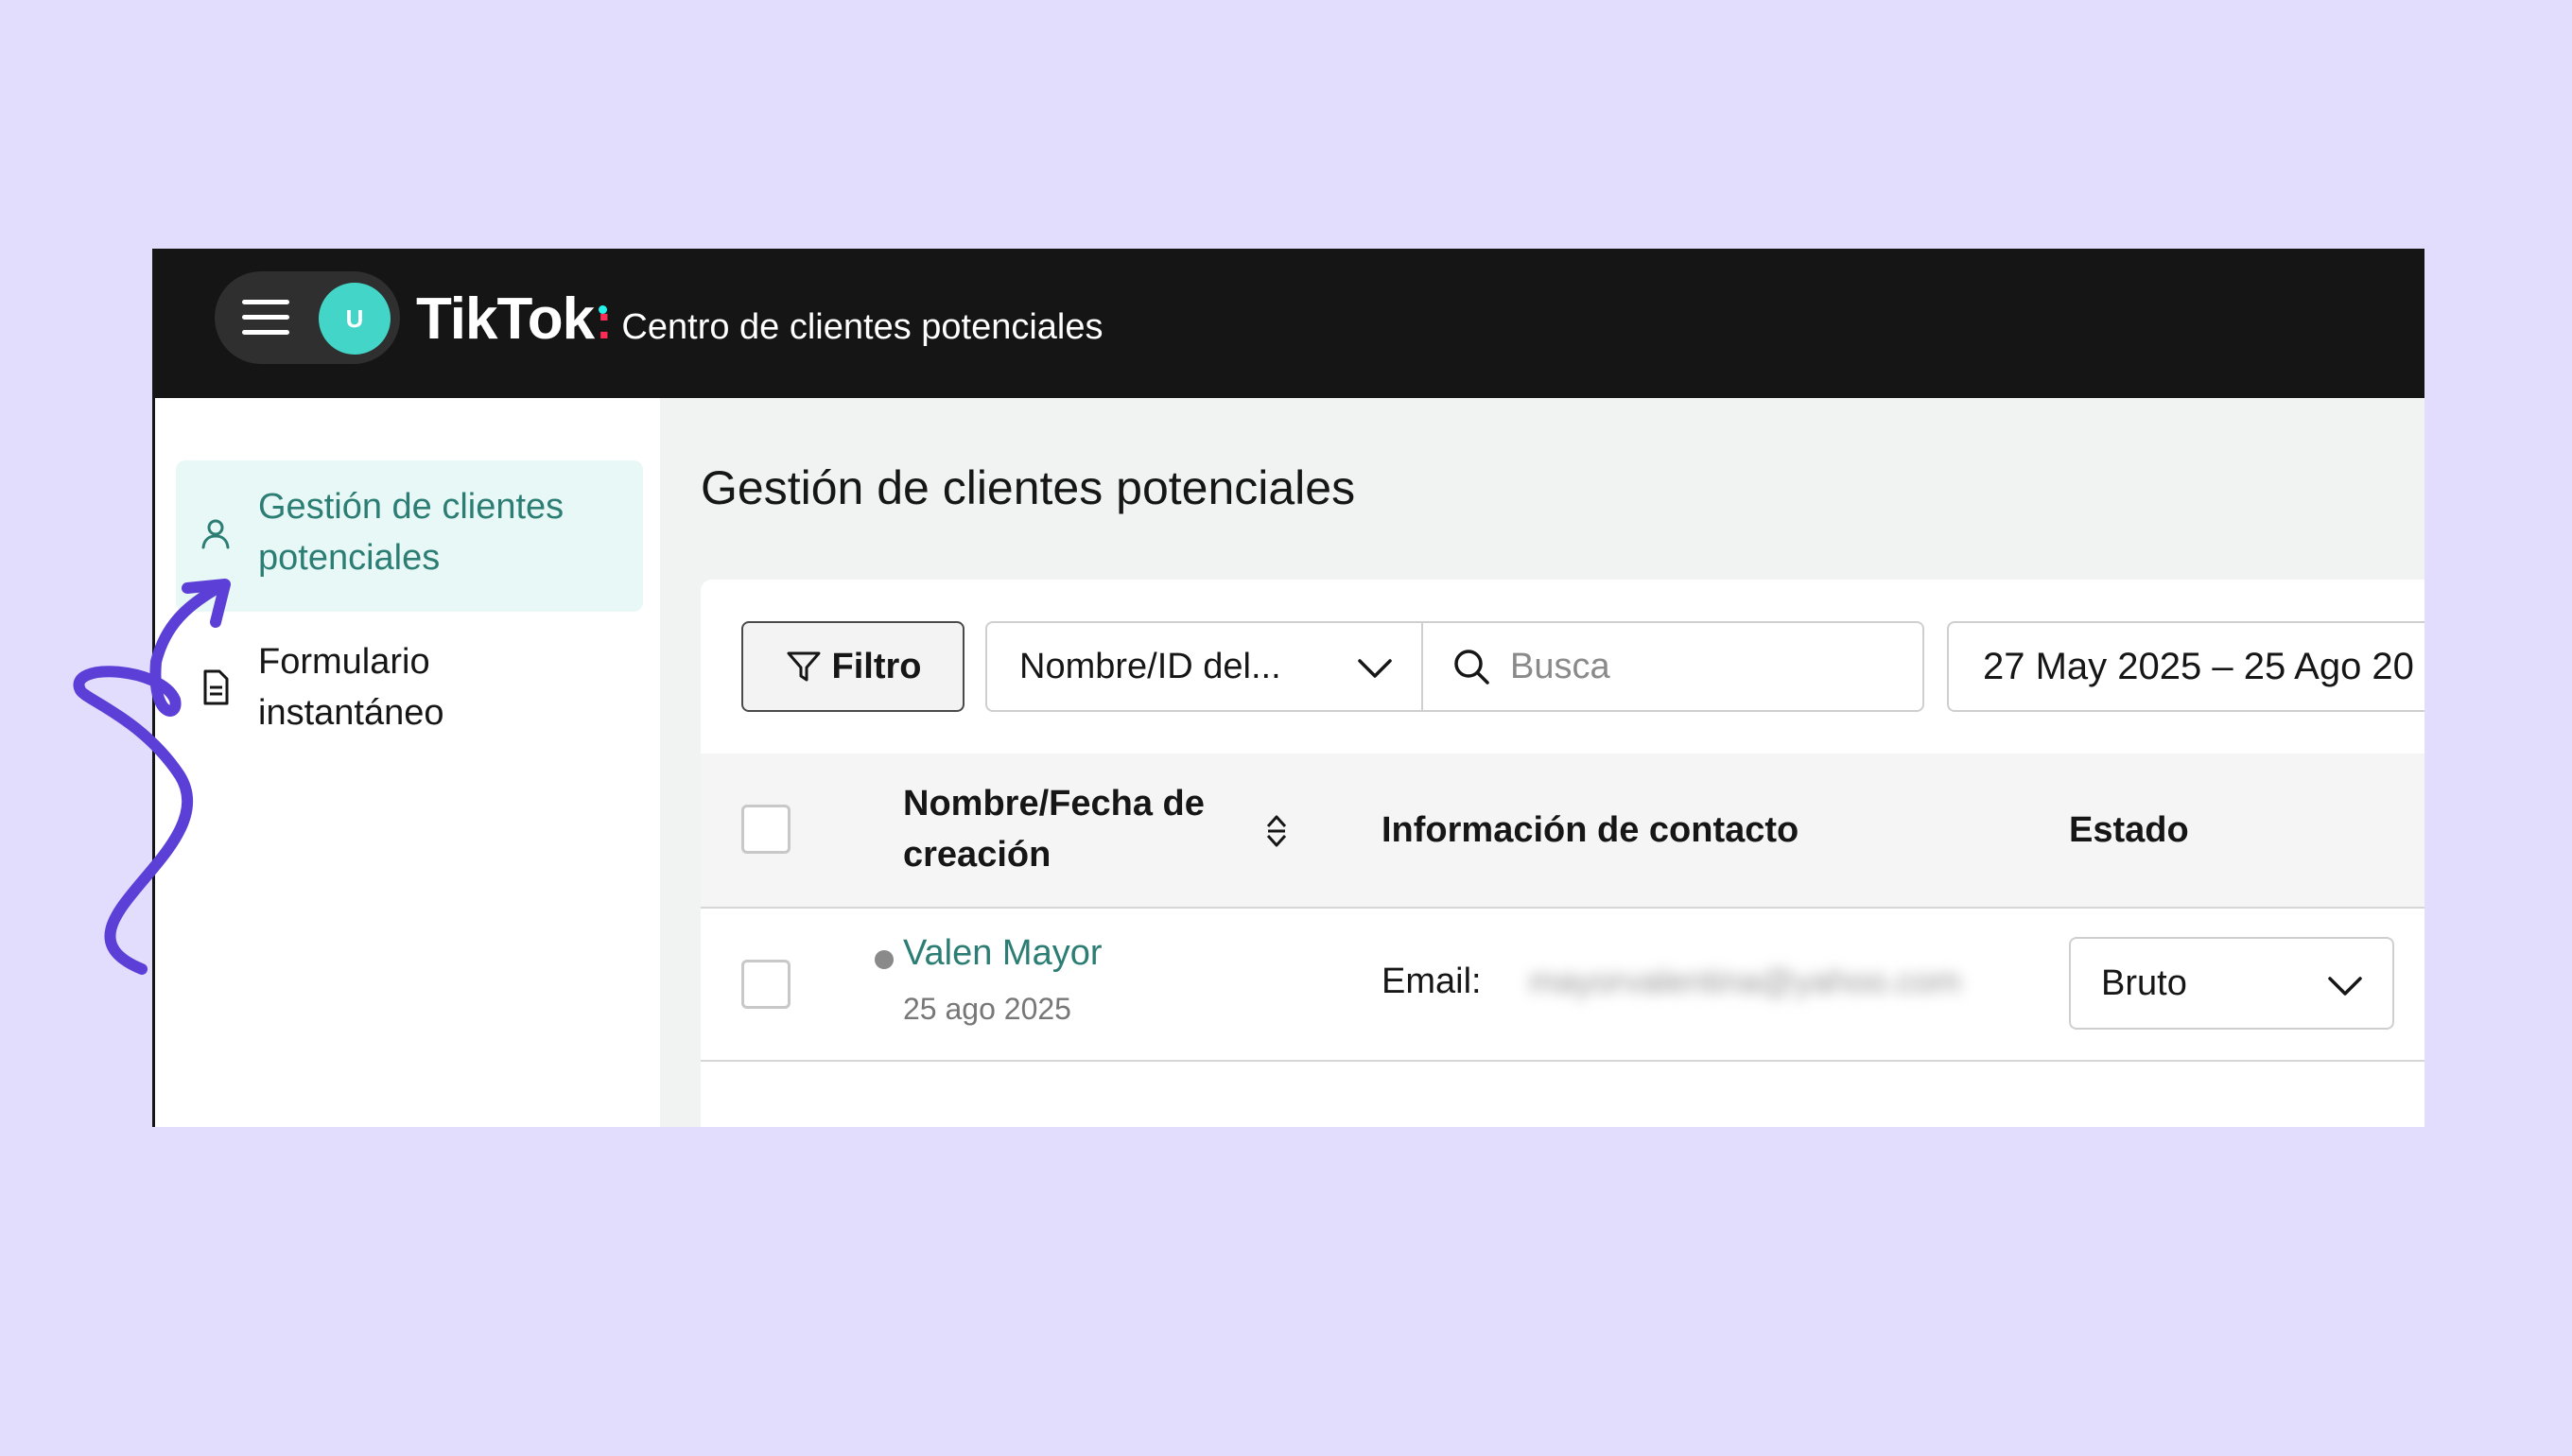  Describe the element at coordinates (2231, 983) in the screenshot. I see `status-dropdown: Bruto` at that location.